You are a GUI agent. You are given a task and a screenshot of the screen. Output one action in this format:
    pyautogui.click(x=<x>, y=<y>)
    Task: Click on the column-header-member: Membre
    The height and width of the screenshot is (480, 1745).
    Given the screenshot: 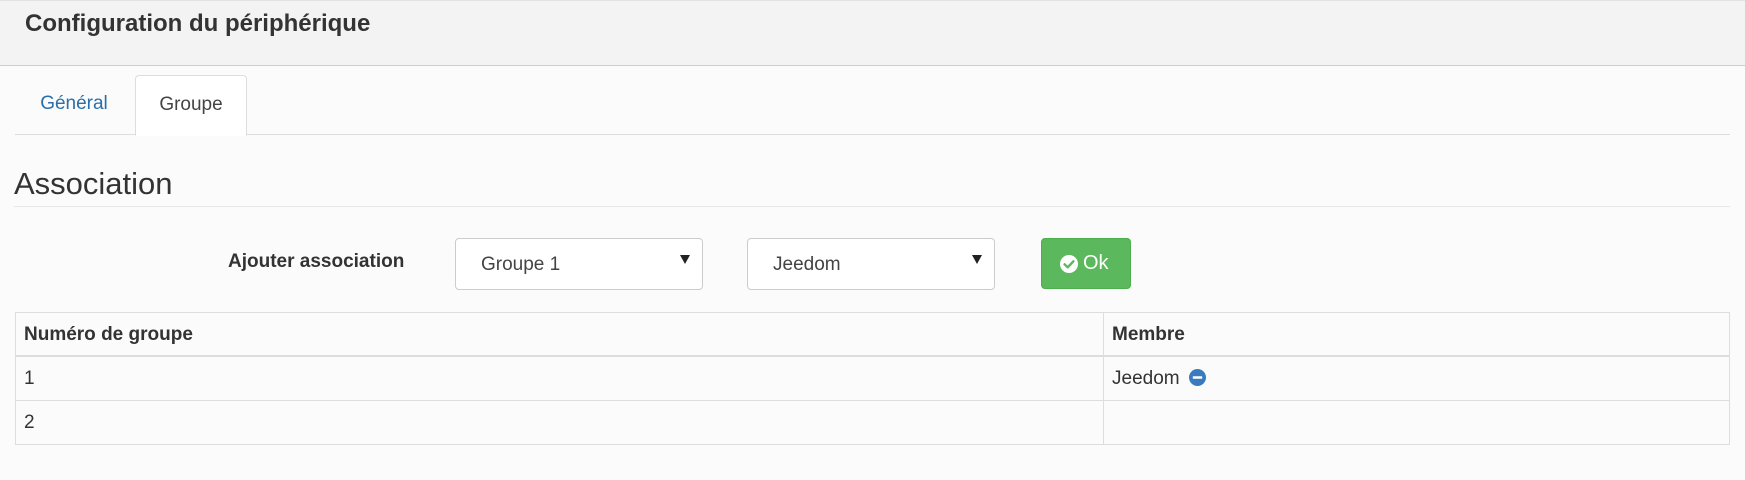 What is the action you would take?
    pyautogui.click(x=1148, y=334)
    